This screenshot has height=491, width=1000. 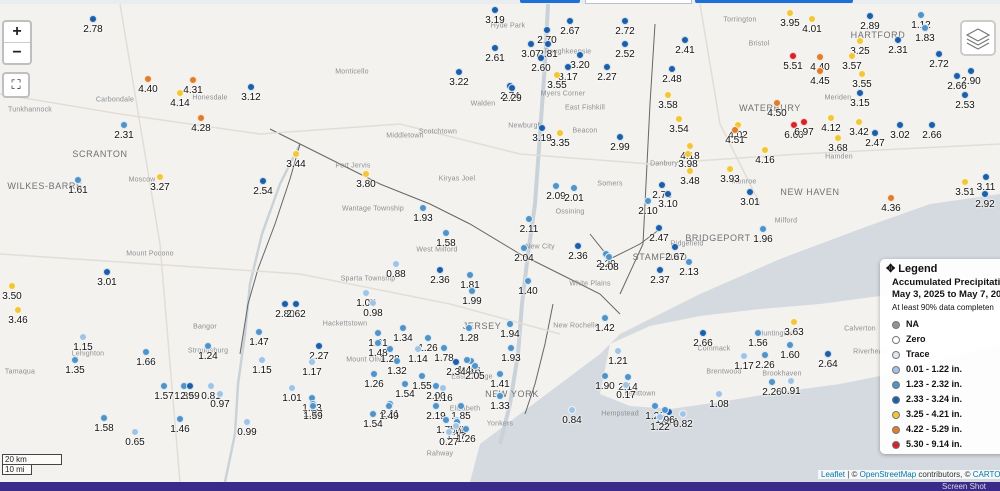 I want to click on leaflet-link: Leaflet, so click(x=833, y=474).